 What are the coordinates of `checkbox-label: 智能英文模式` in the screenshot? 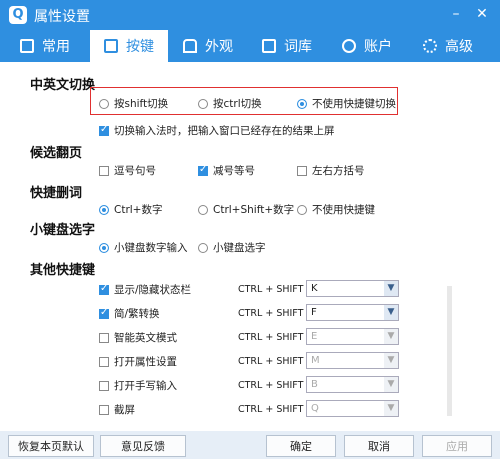 It's located at (145, 338).